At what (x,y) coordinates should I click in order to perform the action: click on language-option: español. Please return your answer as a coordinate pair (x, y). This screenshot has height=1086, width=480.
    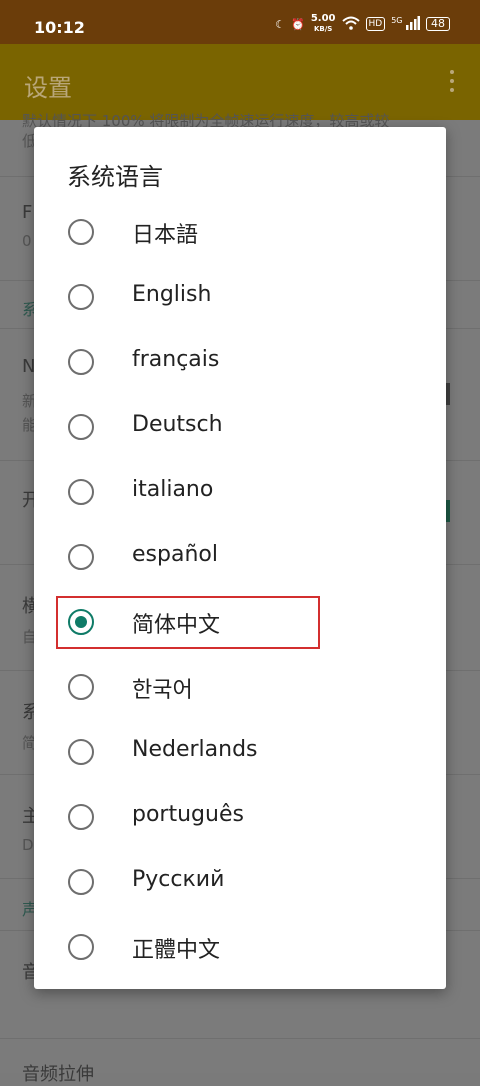
    Looking at the image, I should click on (240, 556).